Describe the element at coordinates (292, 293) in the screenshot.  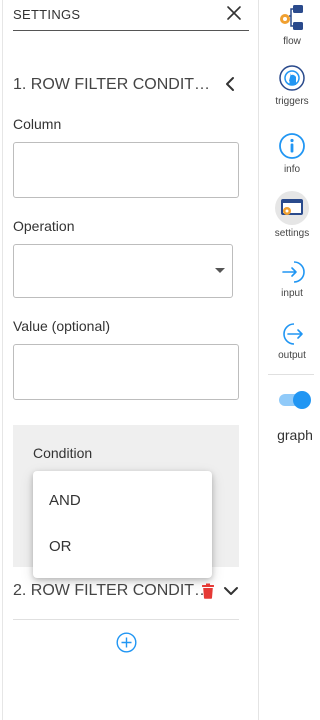
I see `sidebar-label-input: input` at that location.